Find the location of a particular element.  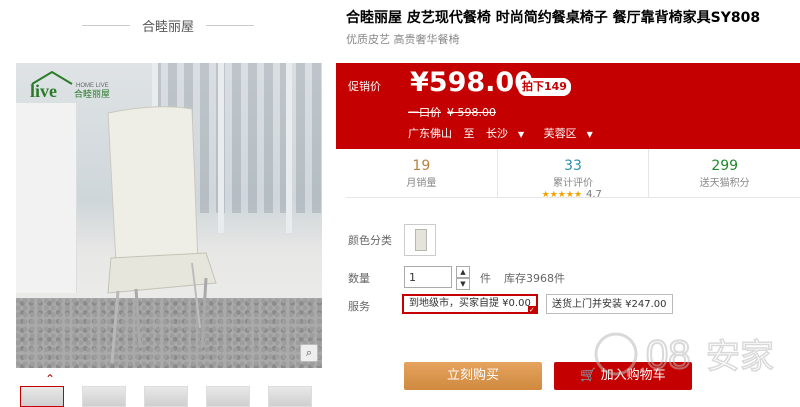

shop-name: 合睦丽屋 is located at coordinates (168, 25).